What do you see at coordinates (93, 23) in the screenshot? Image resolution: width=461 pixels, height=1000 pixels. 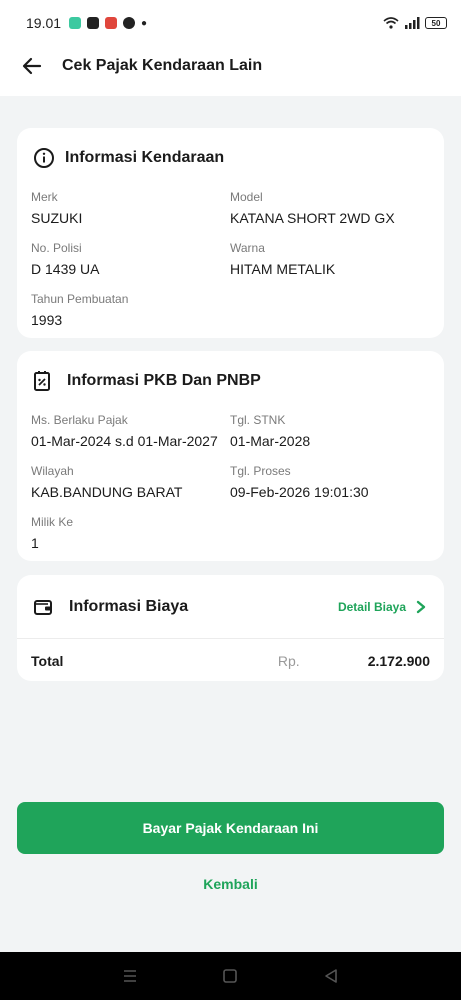 I see `shop-notification-icon` at bounding box center [93, 23].